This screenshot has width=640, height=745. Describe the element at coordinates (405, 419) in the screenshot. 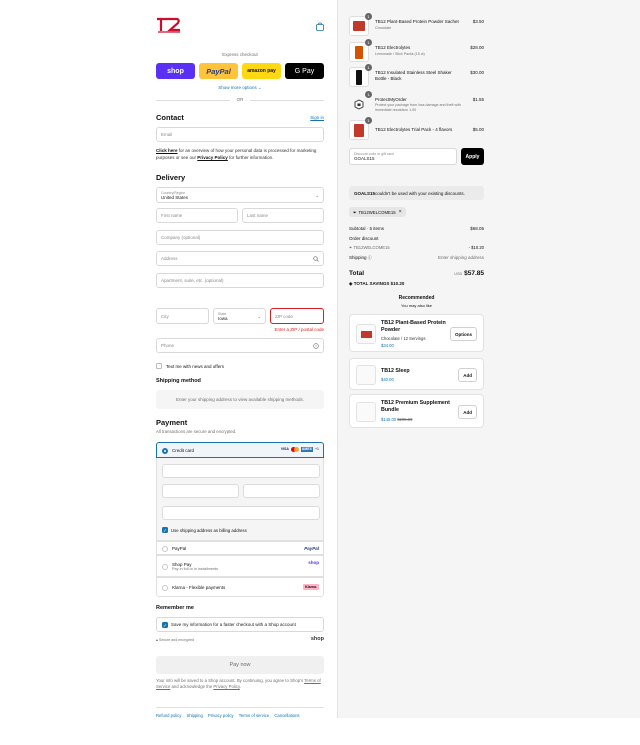

I see `recommended-product-old-price: $205.00` at that location.